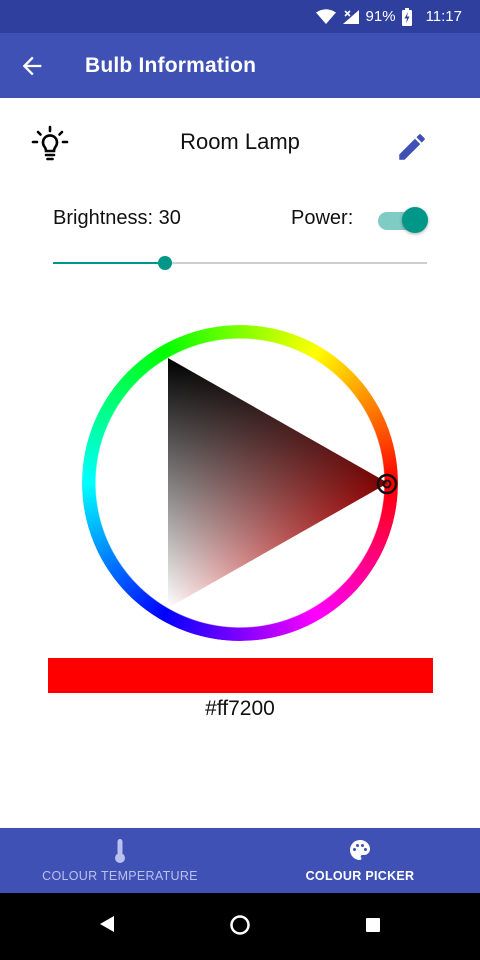  Describe the element at coordinates (443, 16) in the screenshot. I see `clock: 11:17` at that location.